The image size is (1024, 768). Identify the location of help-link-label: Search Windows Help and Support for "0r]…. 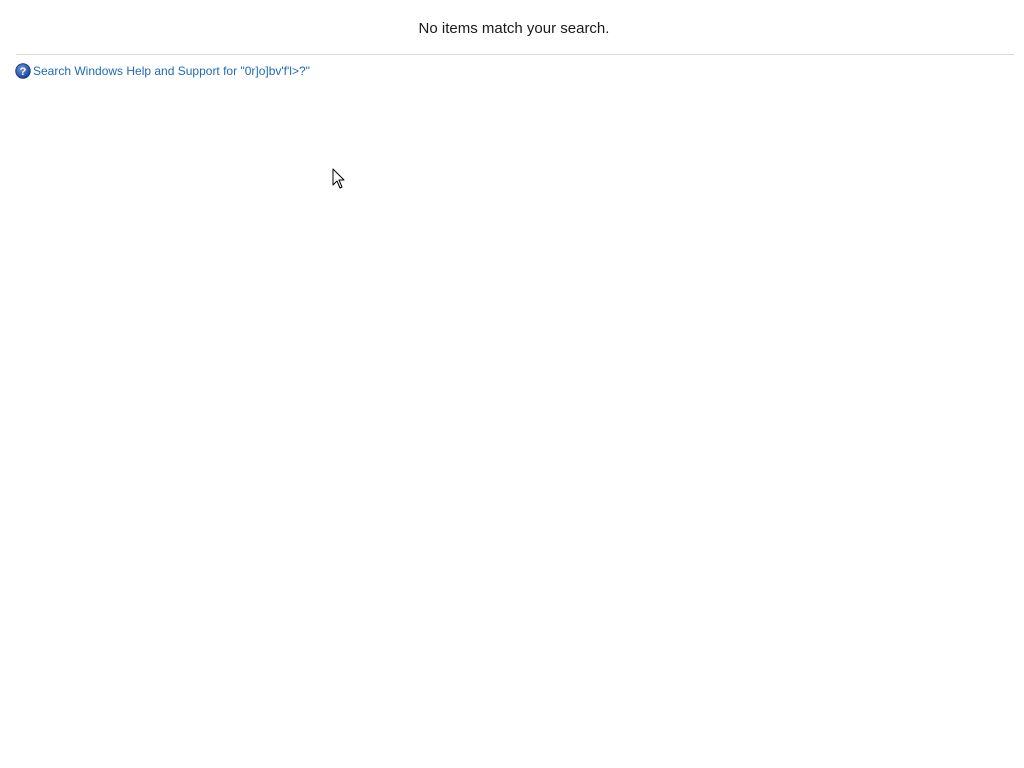
(171, 71).